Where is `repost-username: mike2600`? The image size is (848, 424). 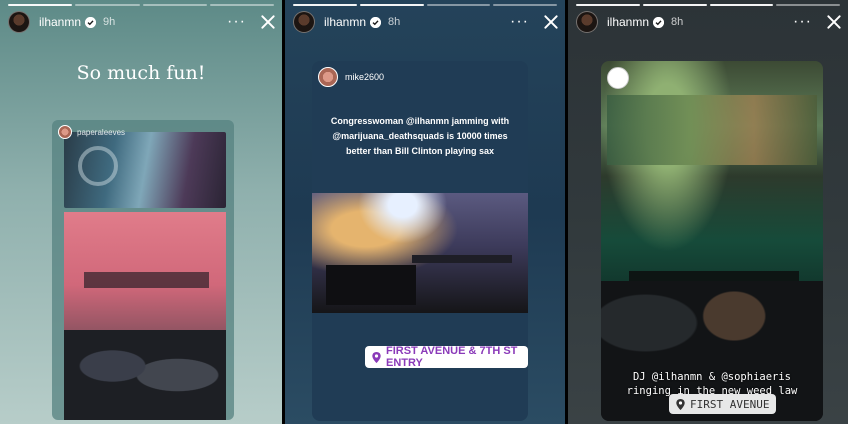 repost-username: mike2600 is located at coordinates (365, 77).